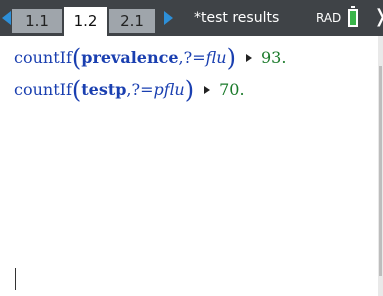  I want to click on document-title: *test results, so click(237, 18).